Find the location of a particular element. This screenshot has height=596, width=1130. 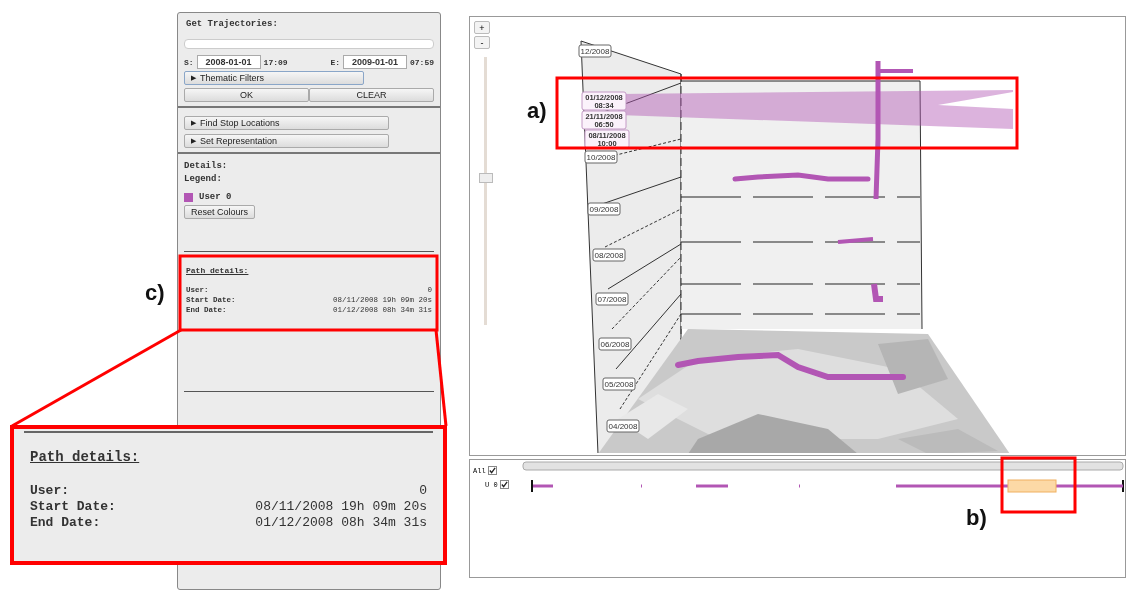

panel-title: Get Trajectories: is located at coordinates (232, 24).